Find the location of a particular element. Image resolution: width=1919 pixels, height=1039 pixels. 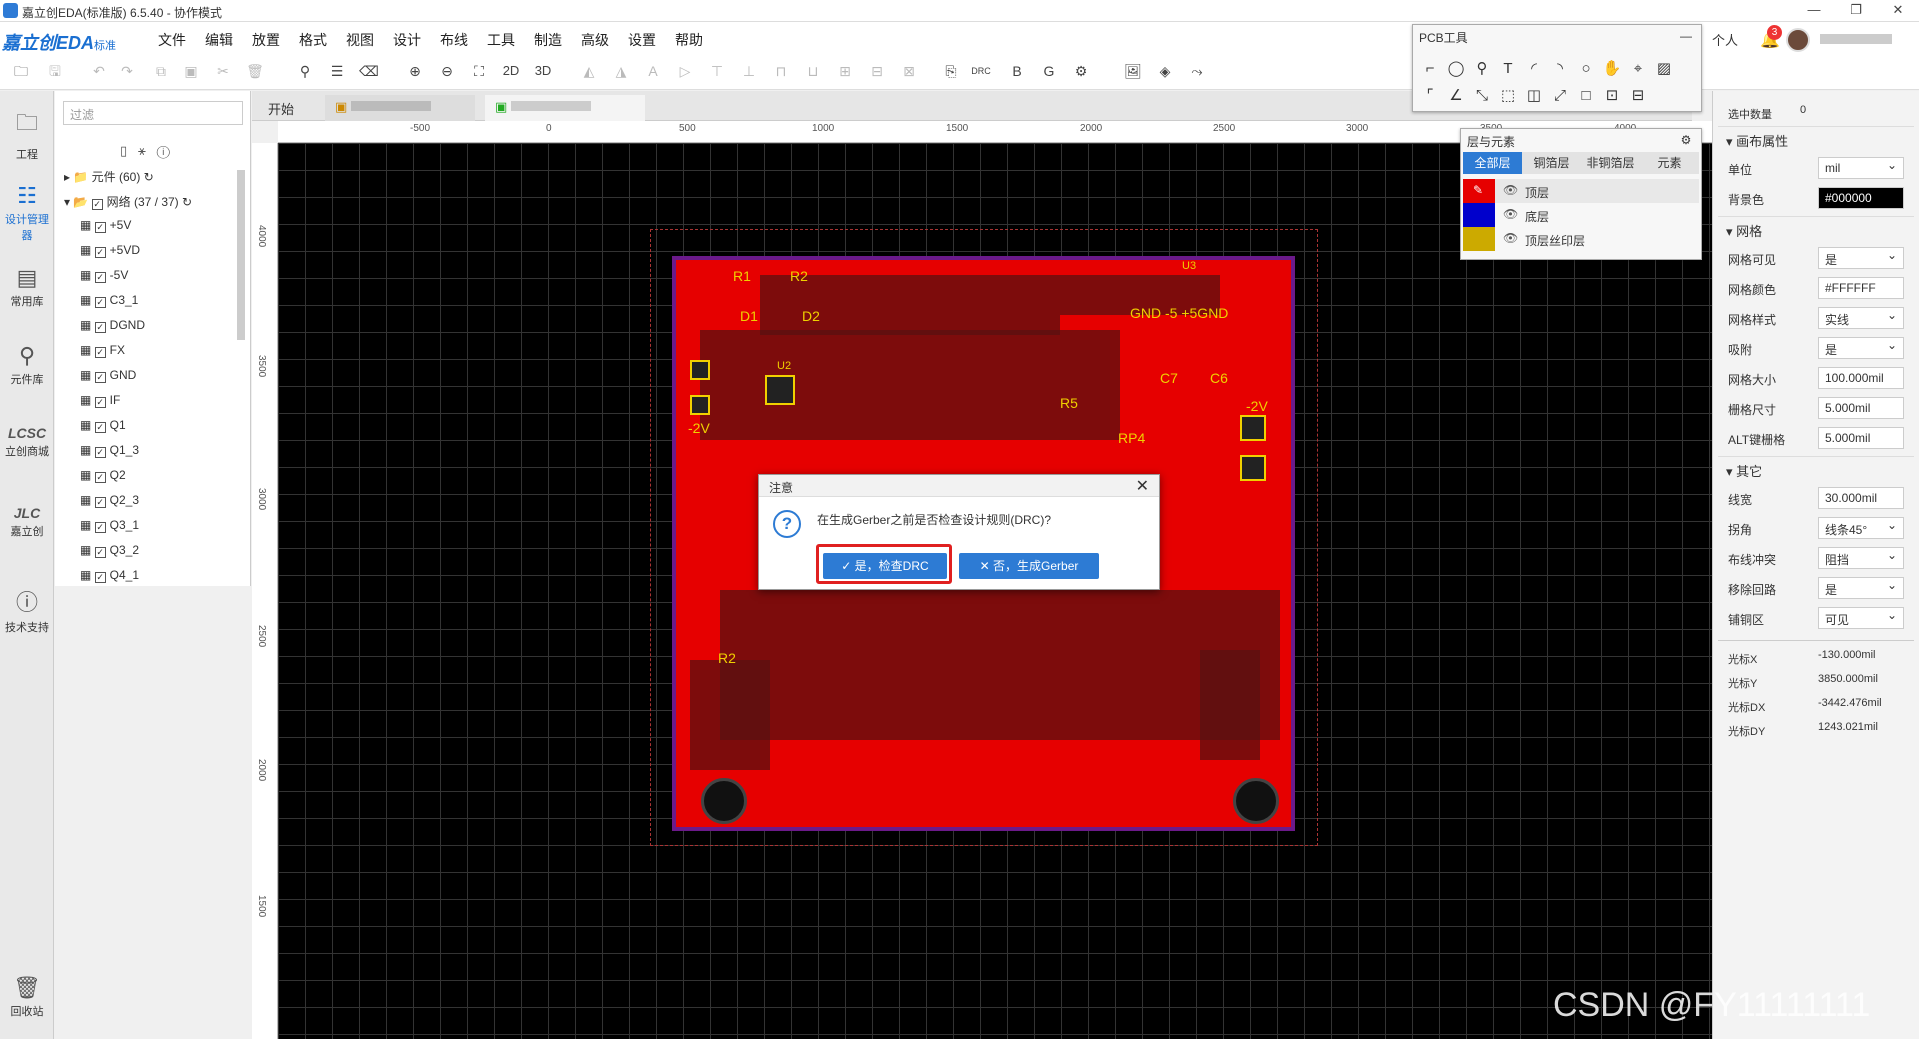

tree-nets: ▾ 📂 ✓ 网络 (37 / 37) ↻ is located at coordinates (128, 203).